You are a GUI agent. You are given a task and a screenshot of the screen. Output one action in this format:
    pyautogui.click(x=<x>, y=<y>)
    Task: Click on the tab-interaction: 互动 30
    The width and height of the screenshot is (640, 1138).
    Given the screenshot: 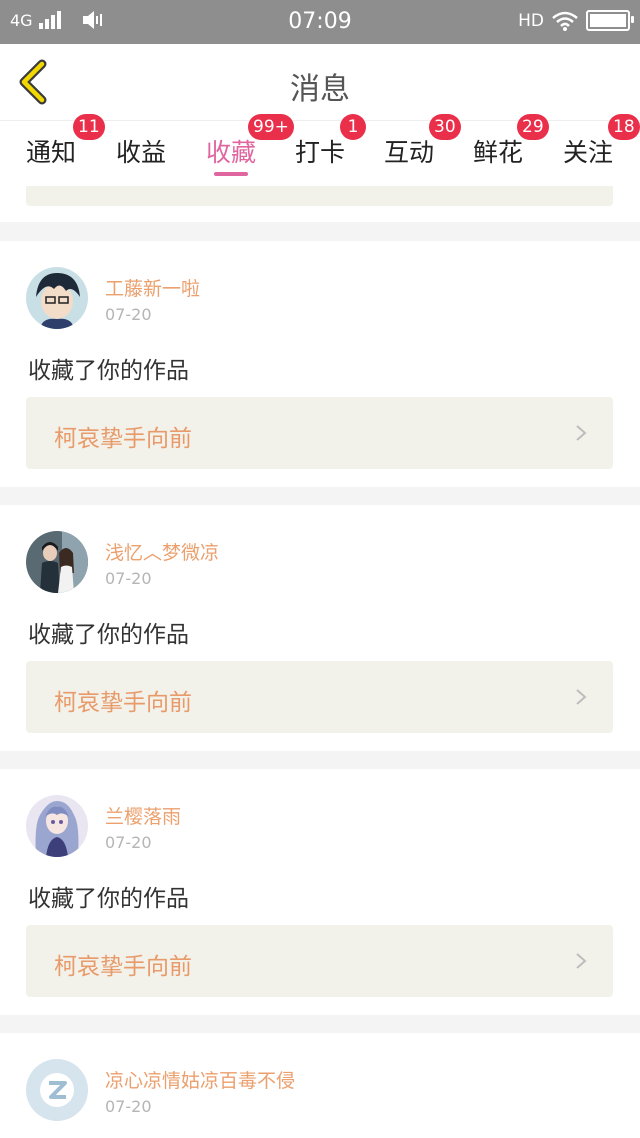 What is the action you would take?
    pyautogui.click(x=422, y=150)
    